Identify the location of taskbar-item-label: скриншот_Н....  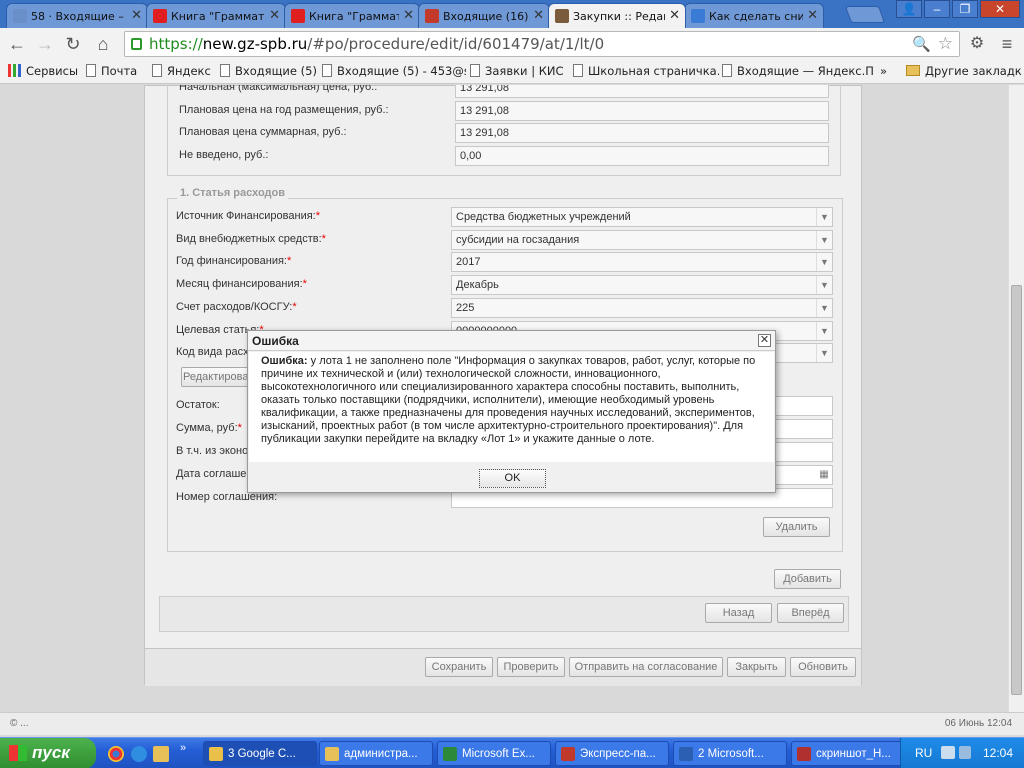
(853, 754).